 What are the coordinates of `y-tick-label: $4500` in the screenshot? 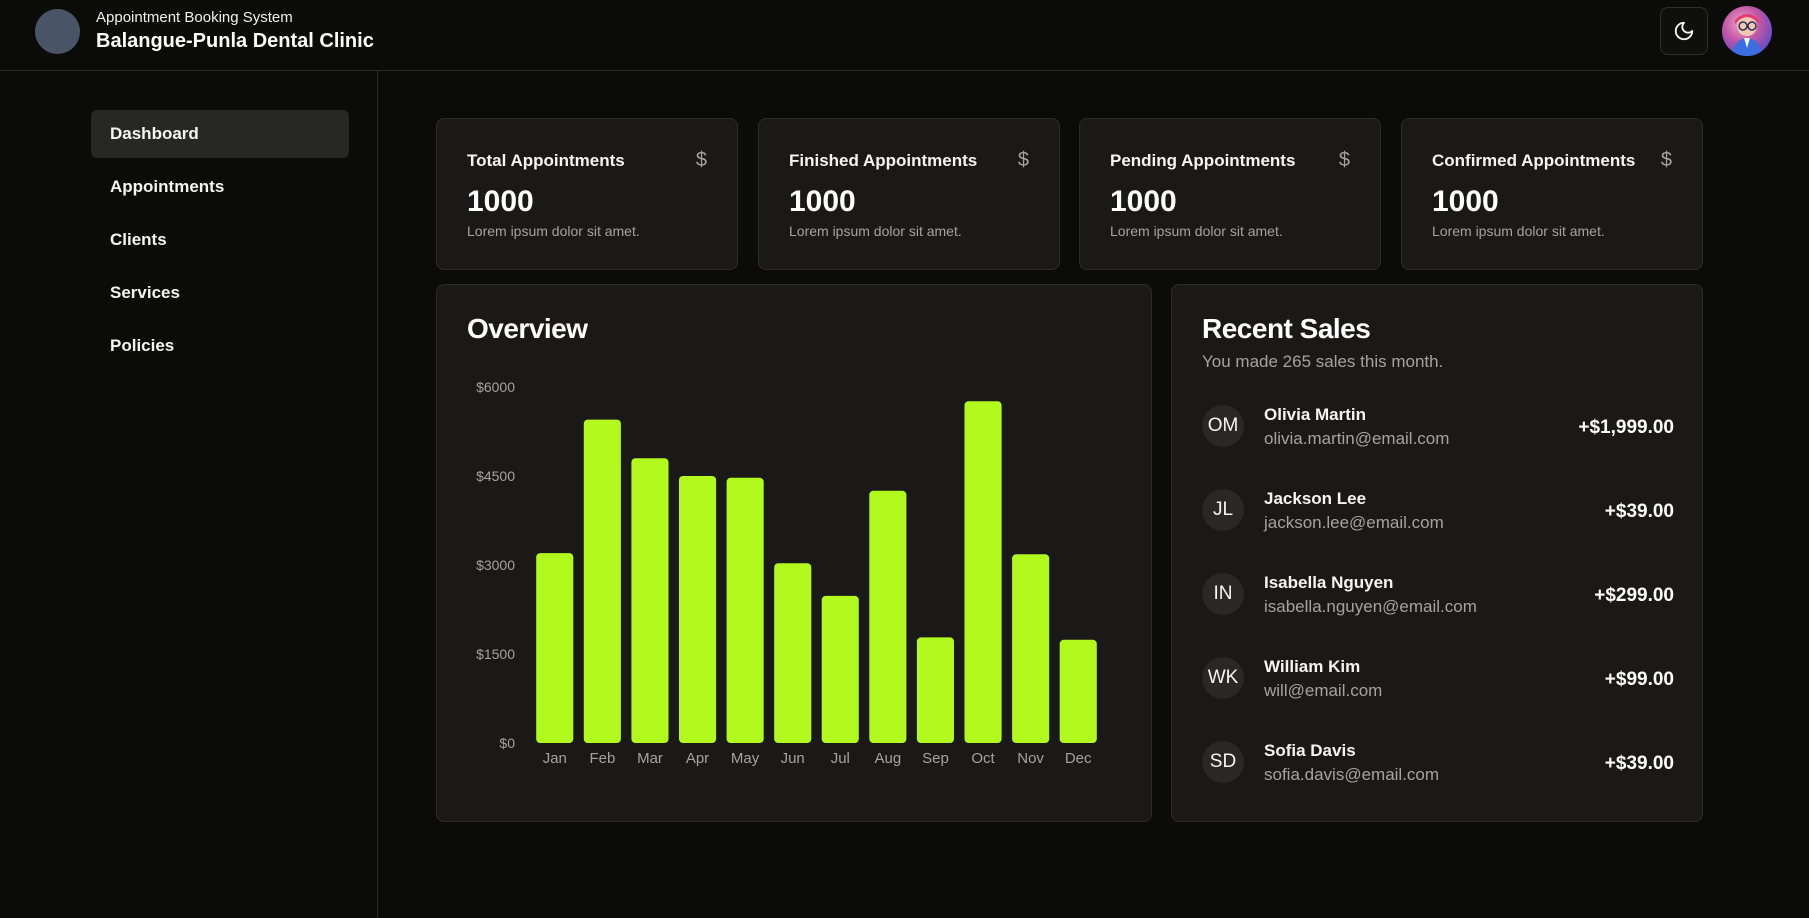 It's located at (495, 476).